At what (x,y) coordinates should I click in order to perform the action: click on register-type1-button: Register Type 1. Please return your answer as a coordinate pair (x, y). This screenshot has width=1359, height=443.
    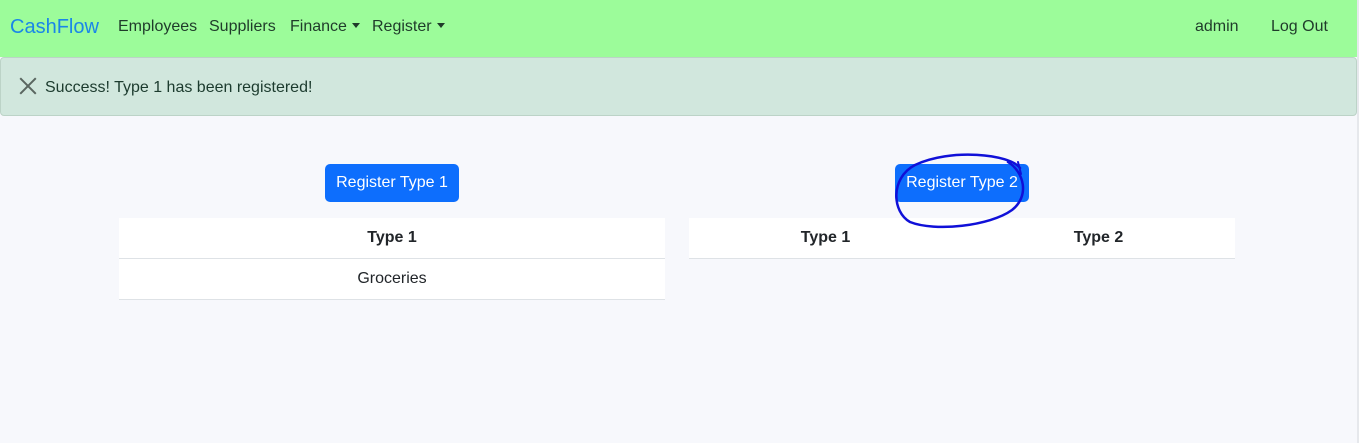
    Looking at the image, I should click on (392, 183).